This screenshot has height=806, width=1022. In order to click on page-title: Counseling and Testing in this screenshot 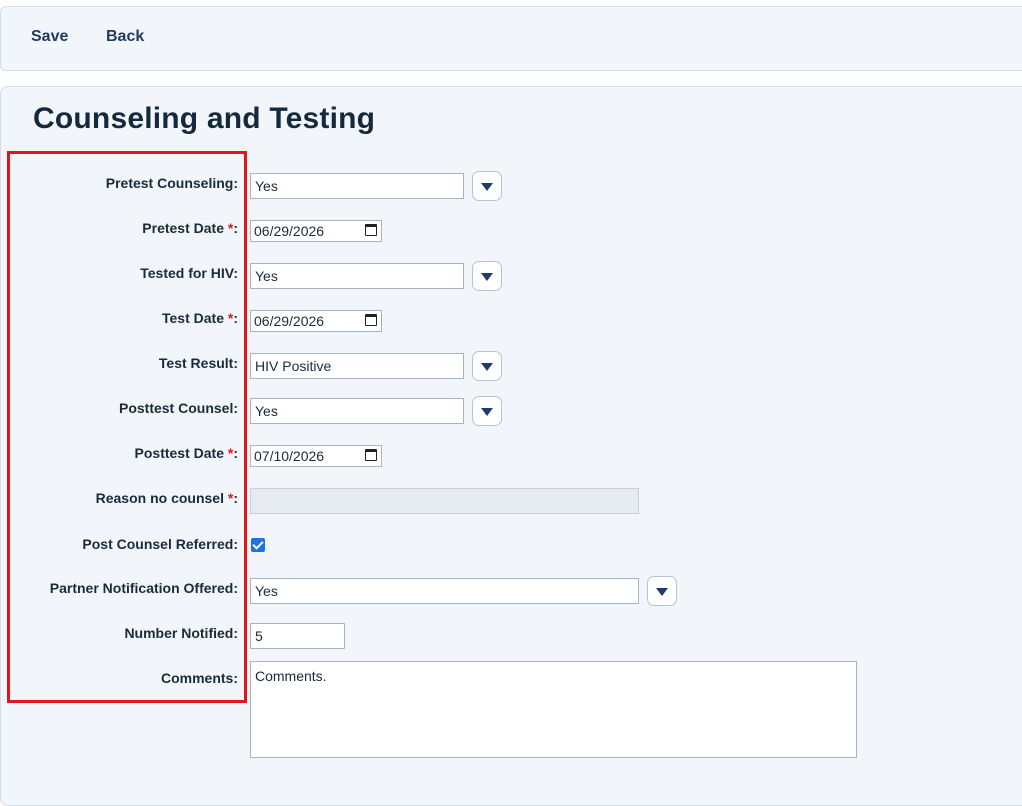, I will do `click(204, 118)`.